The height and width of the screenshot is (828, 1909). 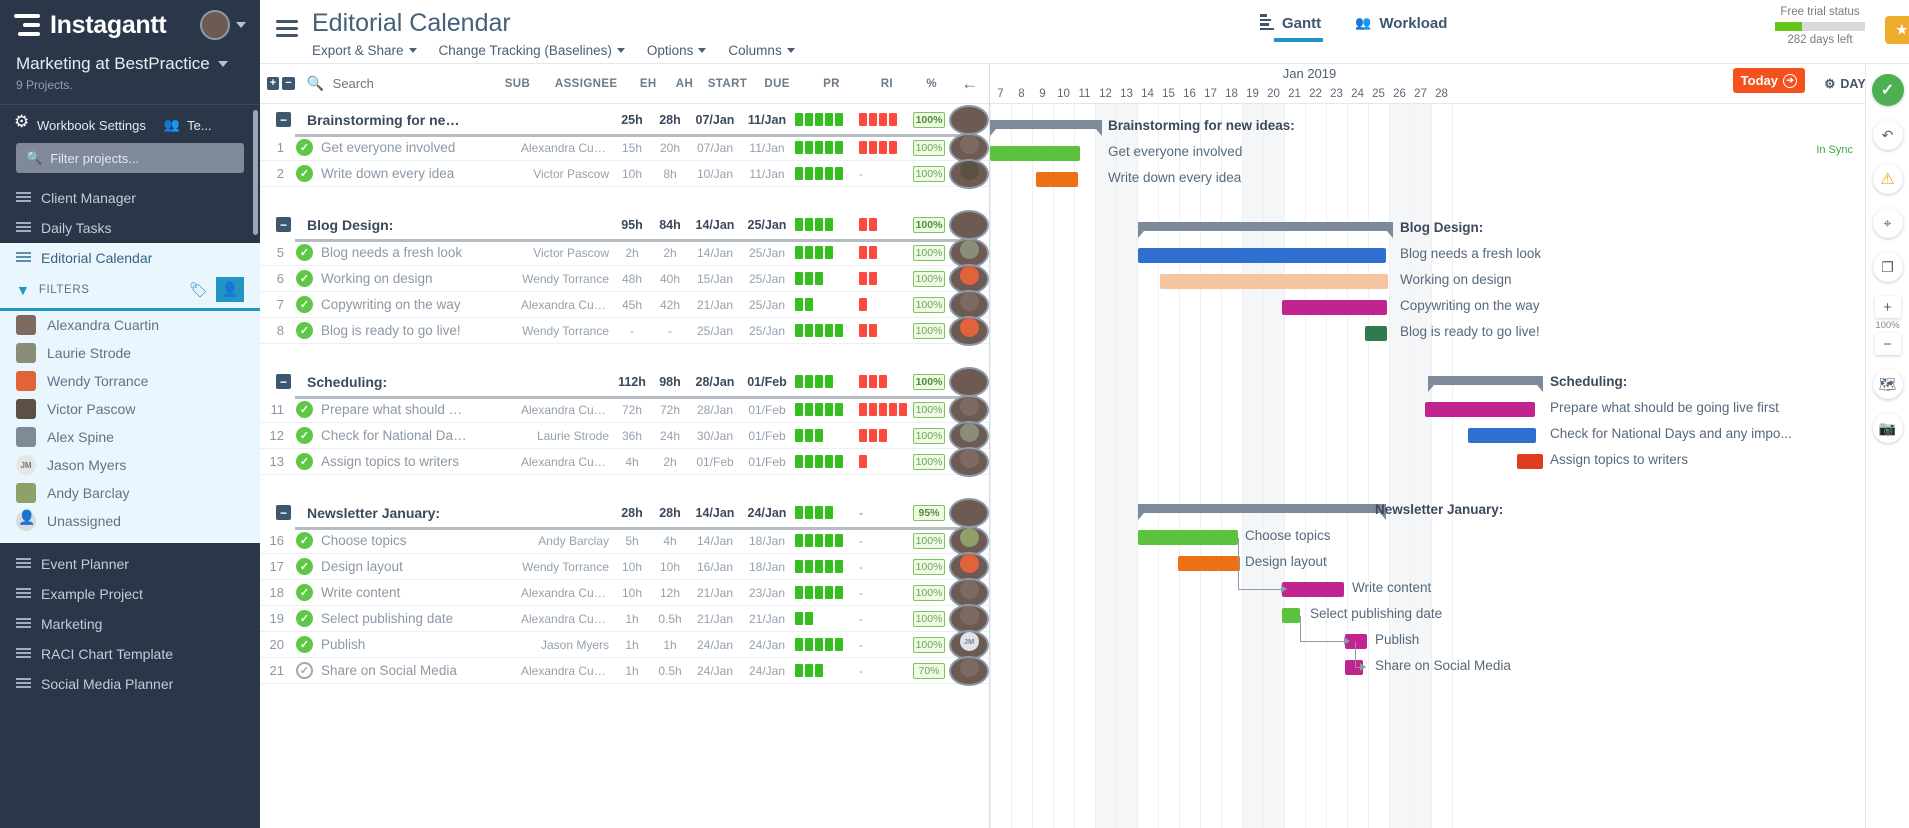 I want to click on filter-member-jason-myers: JM Jason Myers, so click(x=130, y=465).